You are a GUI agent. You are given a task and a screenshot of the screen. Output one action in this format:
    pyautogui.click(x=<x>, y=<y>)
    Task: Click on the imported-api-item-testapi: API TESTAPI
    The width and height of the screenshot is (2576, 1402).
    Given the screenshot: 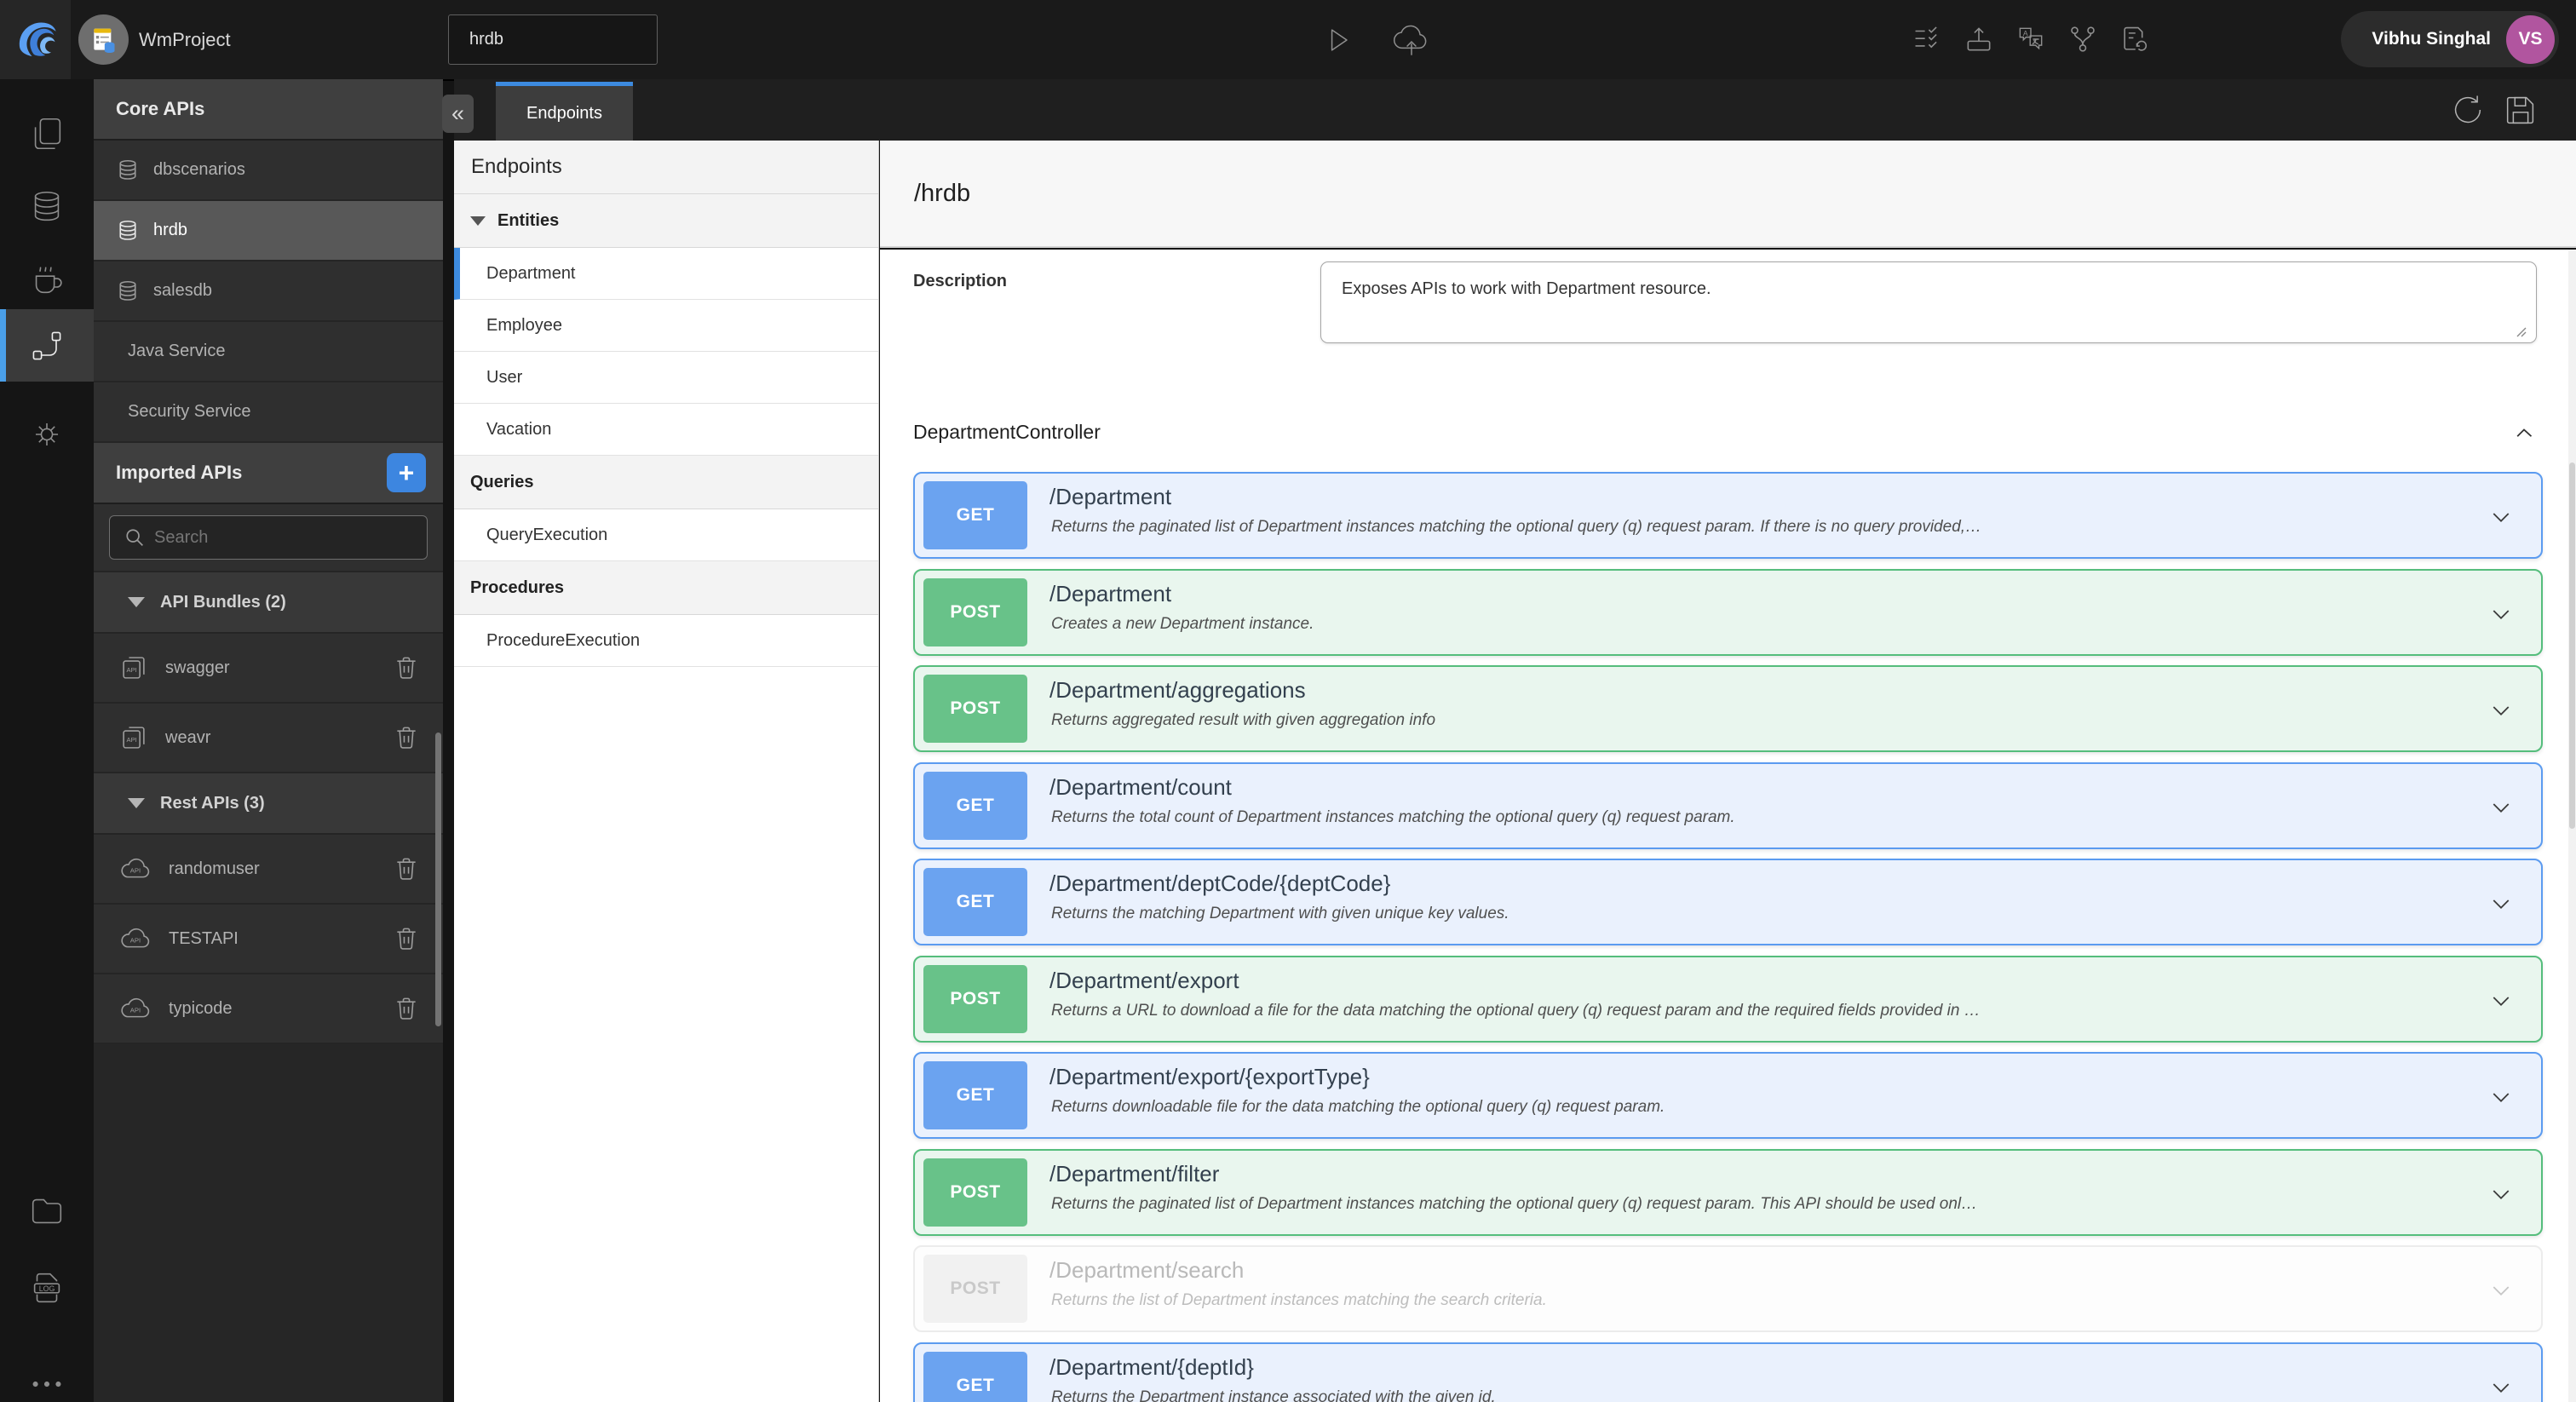 What is the action you would take?
    pyautogui.click(x=268, y=940)
    